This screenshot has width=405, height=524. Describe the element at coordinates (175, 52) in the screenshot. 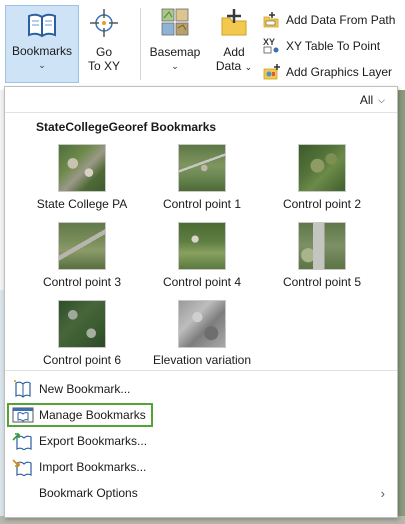

I see `basemap-label: Basemap` at that location.